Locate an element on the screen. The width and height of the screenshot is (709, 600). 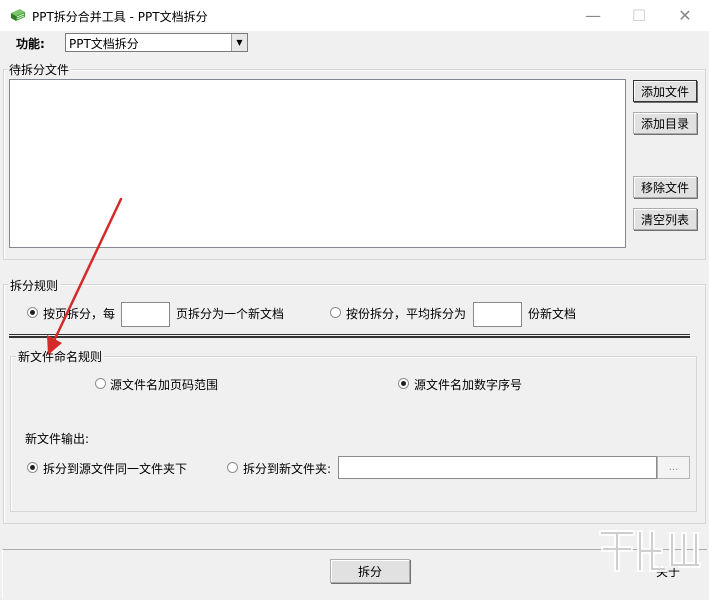
pages-suffix-label: 页拆分为一个新文档 is located at coordinates (230, 314).